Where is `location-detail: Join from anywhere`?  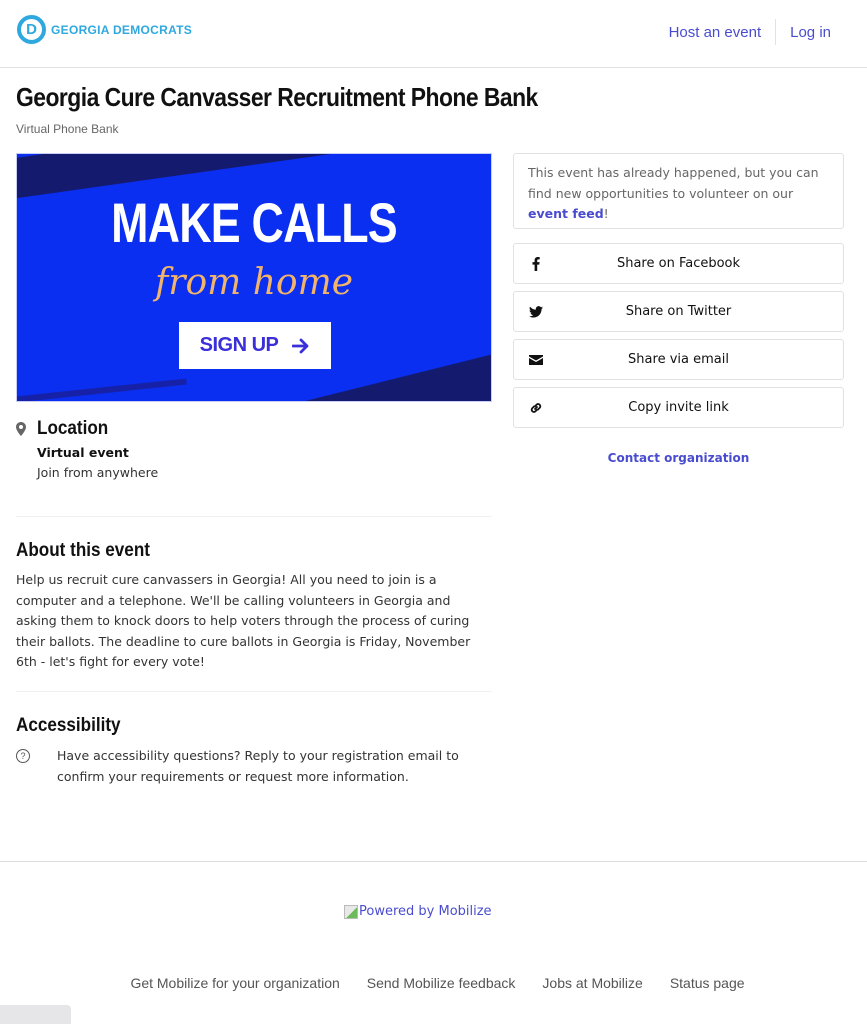
location-detail: Join from anywhere is located at coordinates (98, 472).